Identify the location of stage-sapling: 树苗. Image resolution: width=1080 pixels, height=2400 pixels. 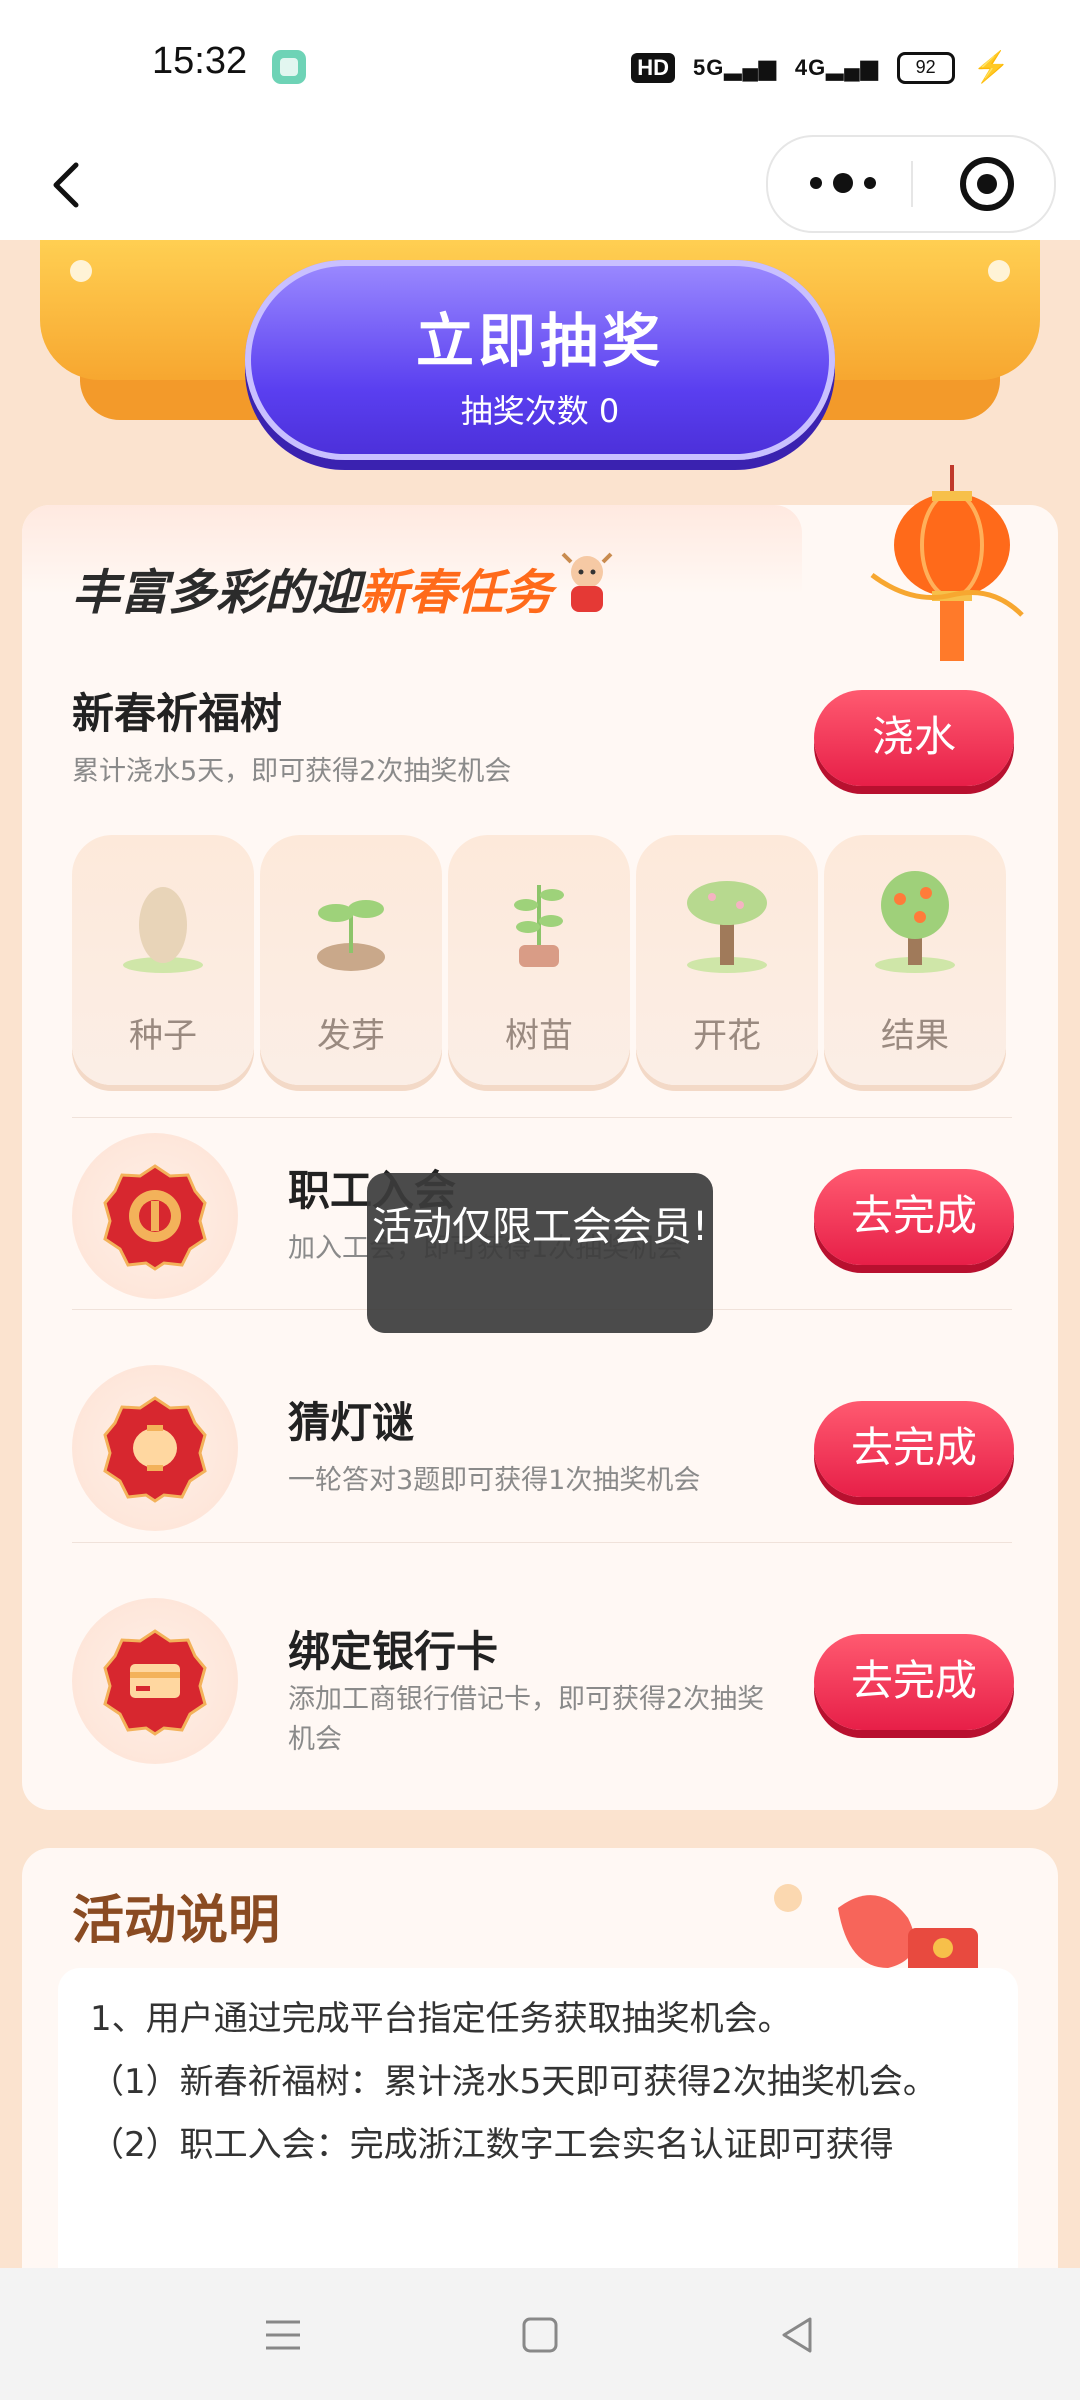
(539, 960).